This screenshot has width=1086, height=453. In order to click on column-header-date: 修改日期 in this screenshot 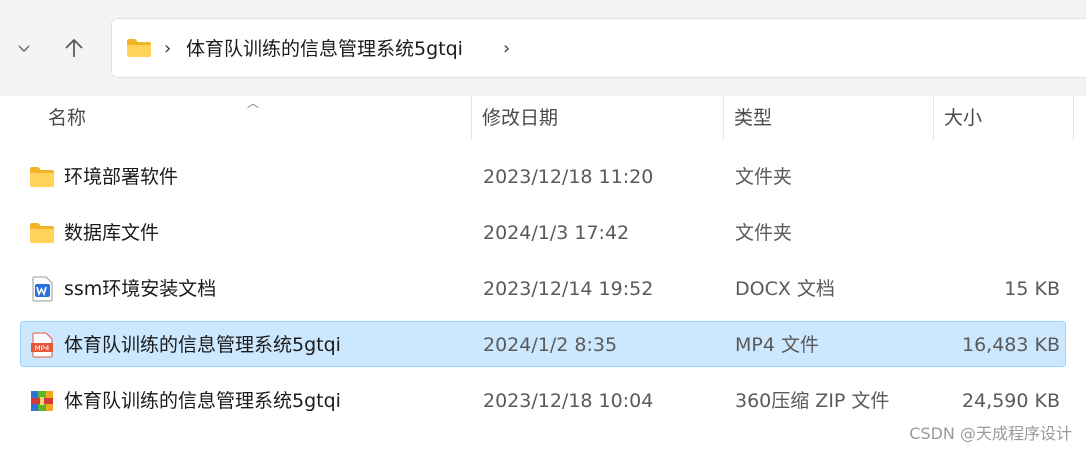, I will do `click(520, 118)`.